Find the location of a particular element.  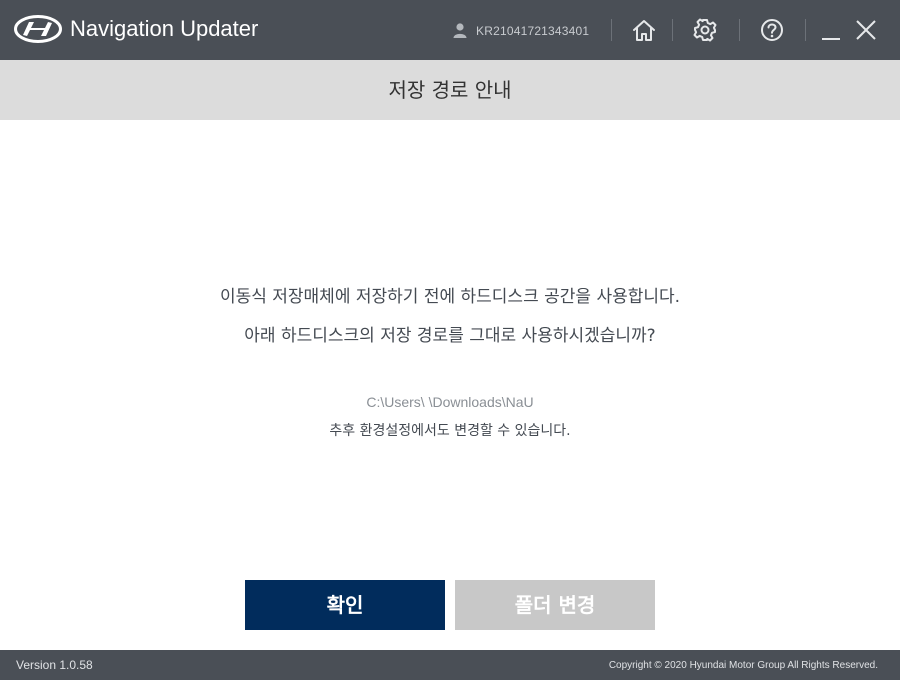

app-title: Navigation Updater is located at coordinates (164, 28).